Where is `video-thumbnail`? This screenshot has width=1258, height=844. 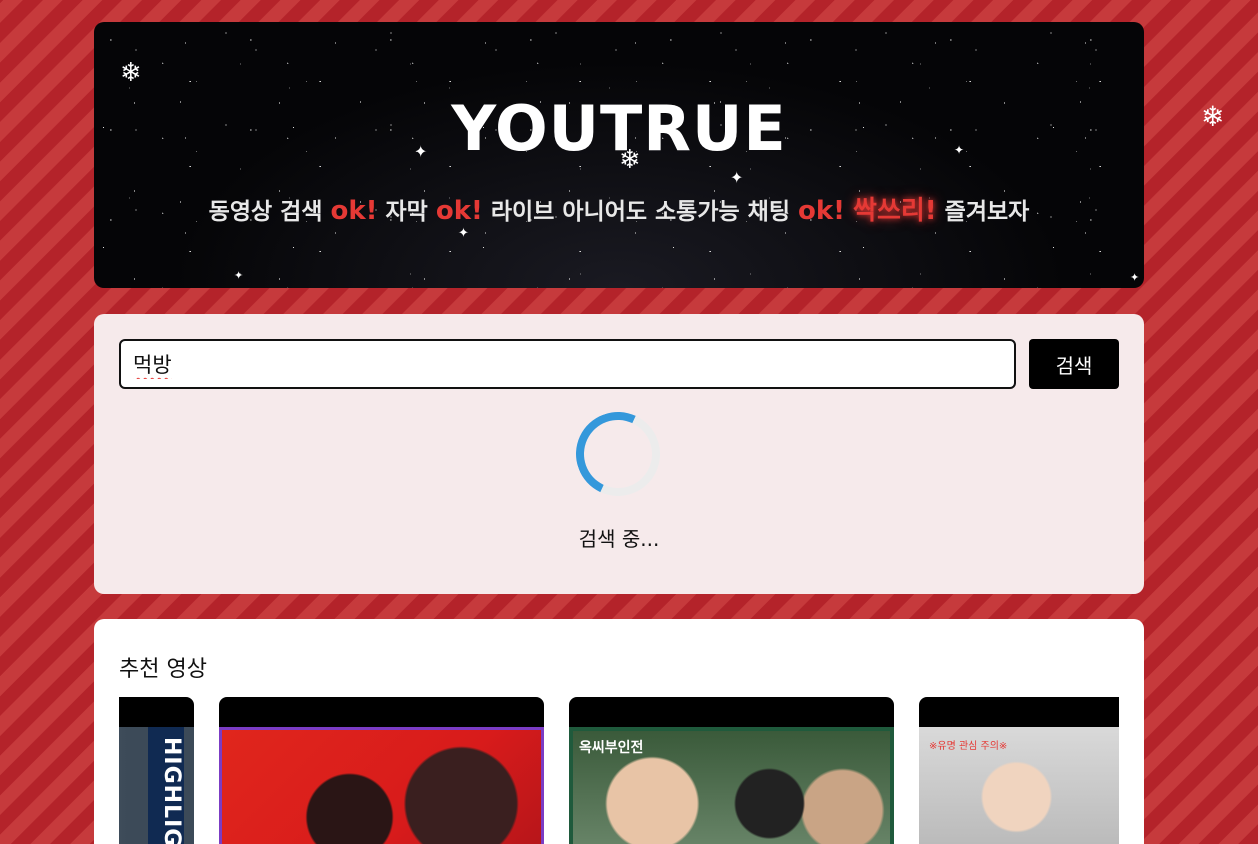 video-thumbnail is located at coordinates (381, 770).